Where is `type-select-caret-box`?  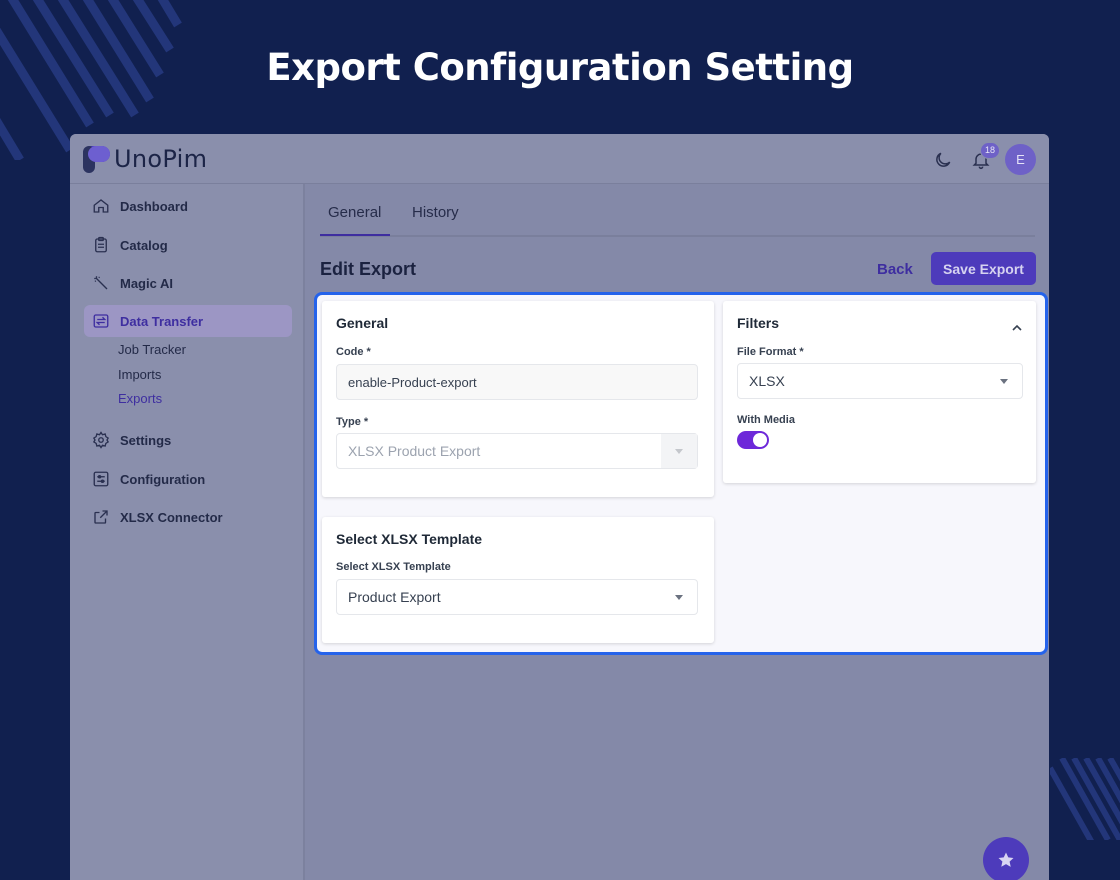
type-select-caret-box is located at coordinates (679, 451).